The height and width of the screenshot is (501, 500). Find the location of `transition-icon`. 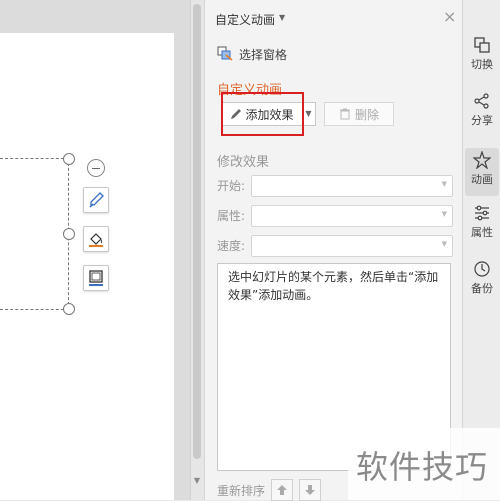

transition-icon is located at coordinates (482, 45).